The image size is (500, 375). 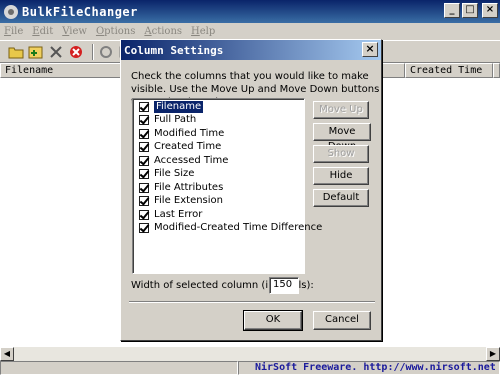 I want to click on column-item-accessed-time: Accessed Time, so click(x=218, y=161).